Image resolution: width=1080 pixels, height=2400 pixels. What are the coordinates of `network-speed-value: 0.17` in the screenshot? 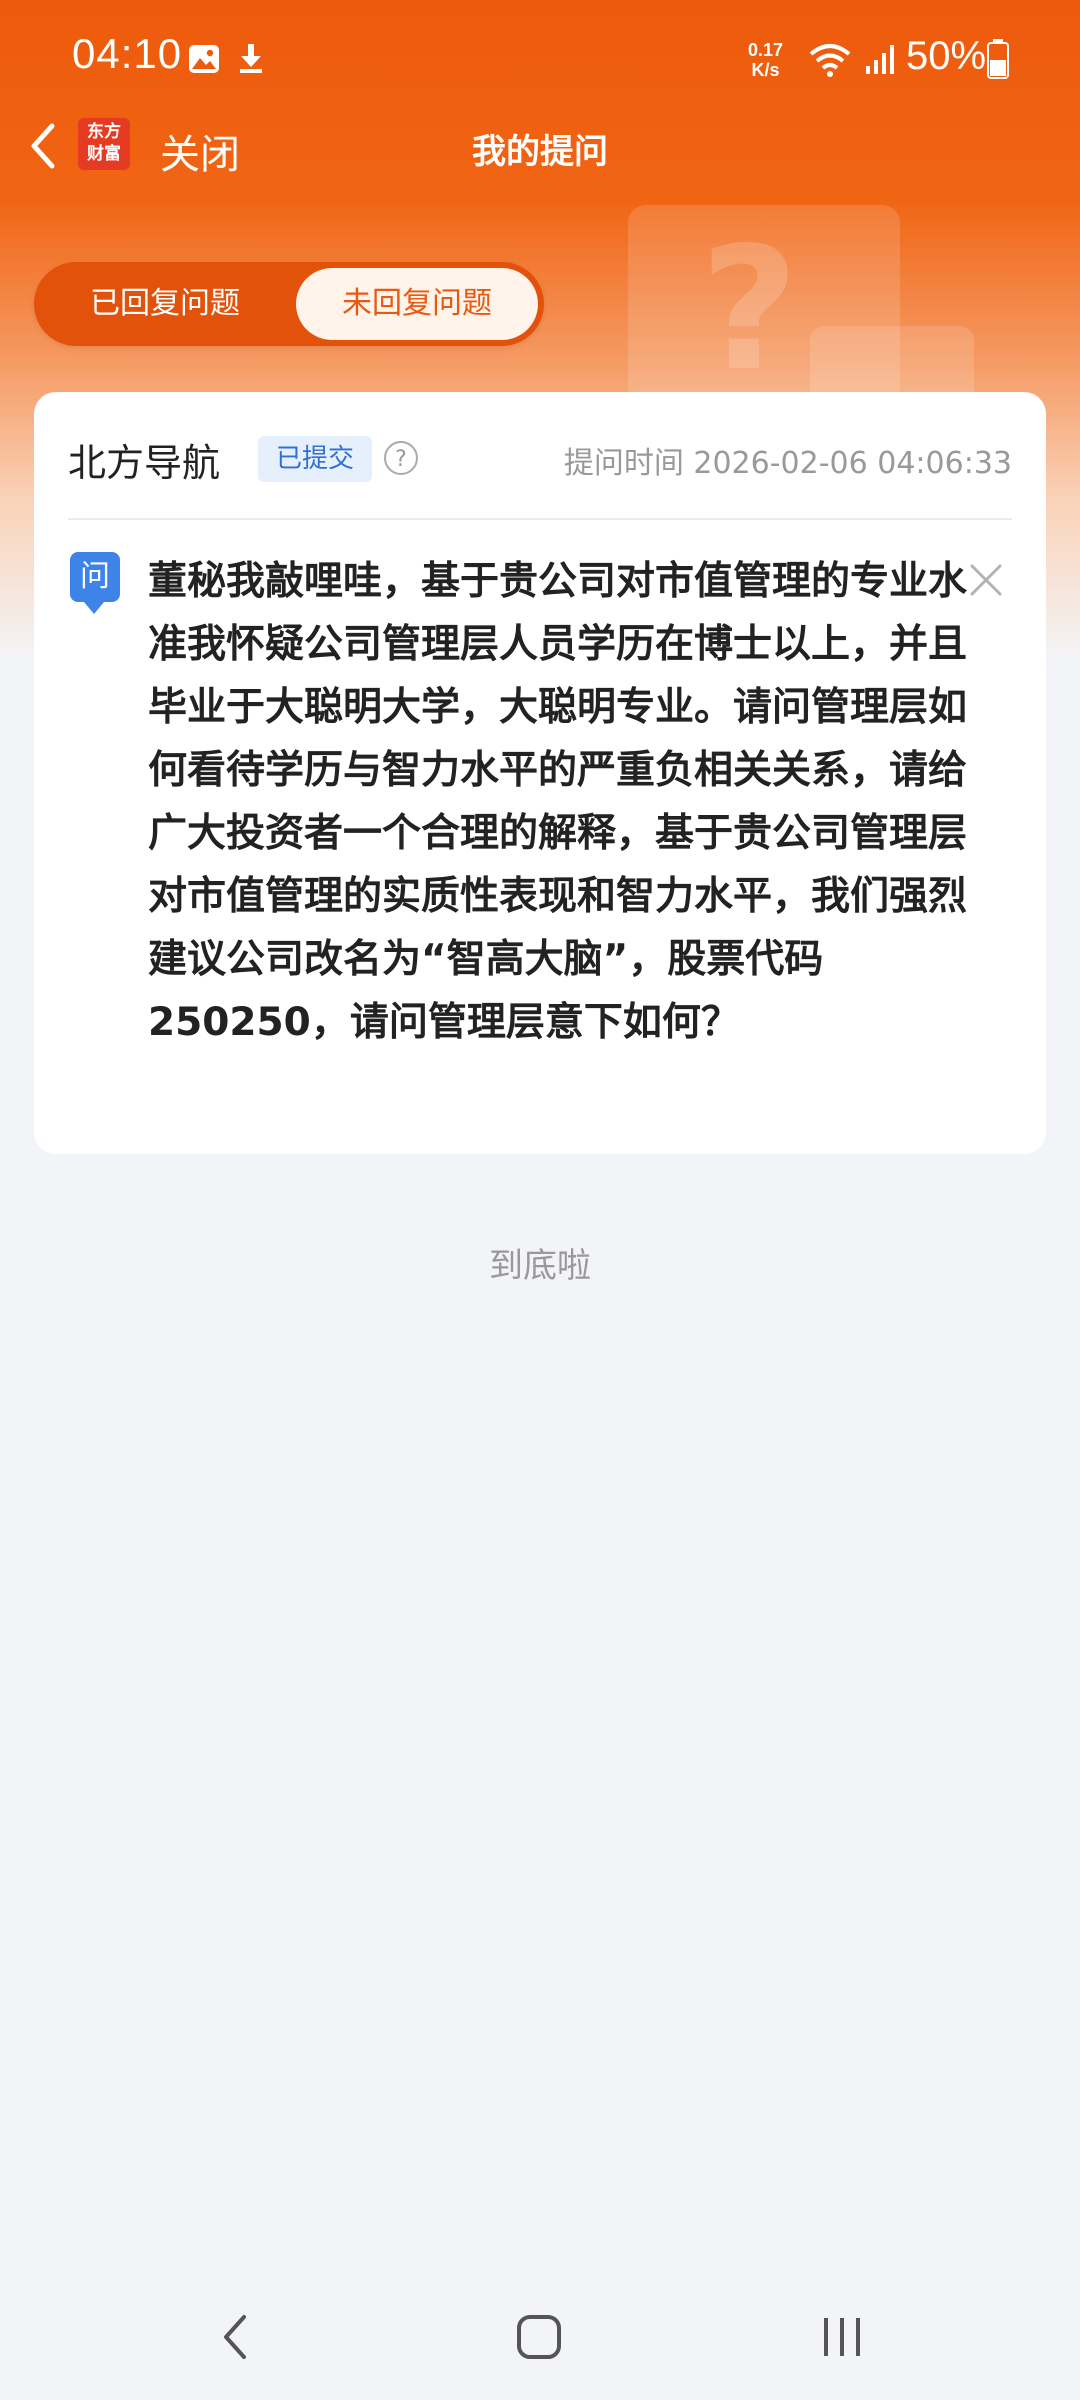 It's located at (766, 50).